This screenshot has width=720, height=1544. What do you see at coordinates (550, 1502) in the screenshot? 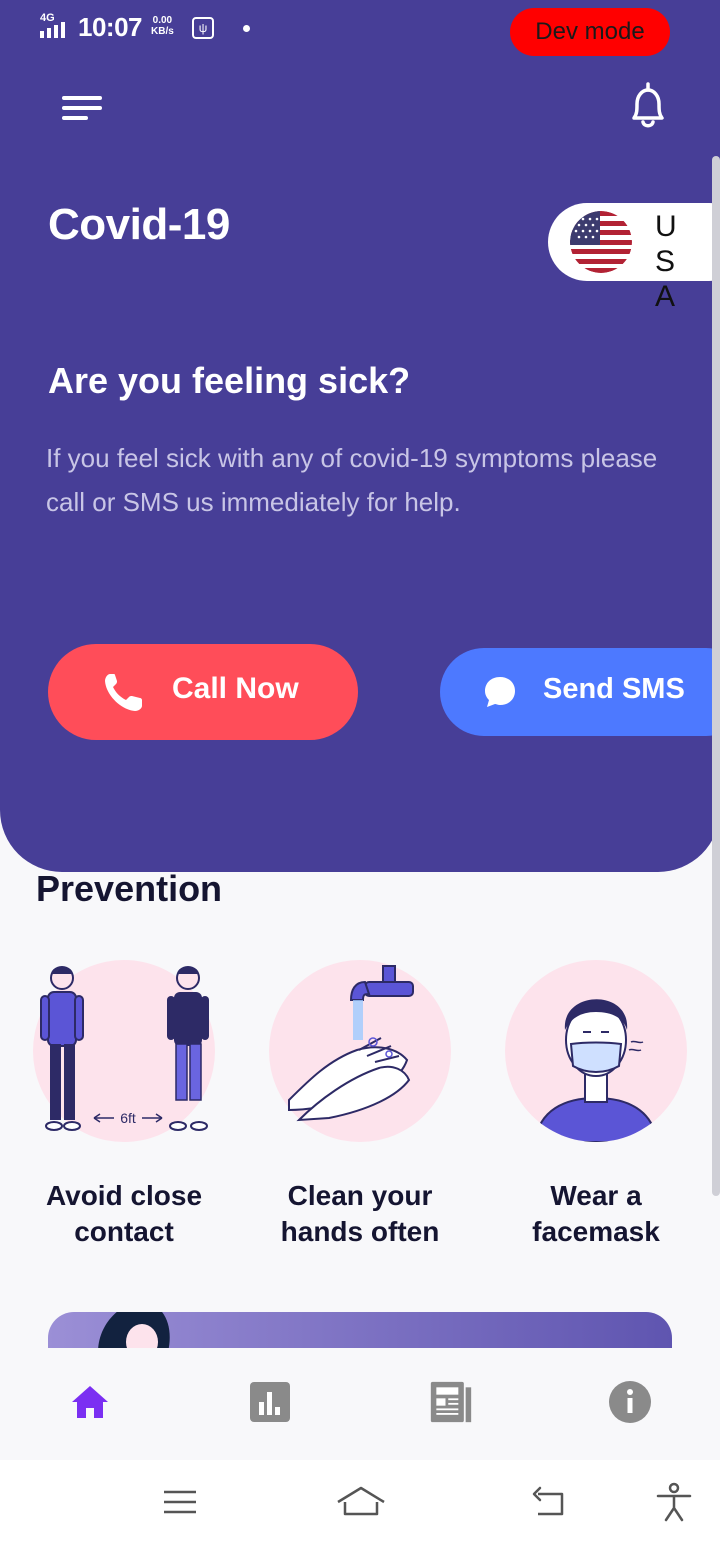
I see `back-icon` at bounding box center [550, 1502].